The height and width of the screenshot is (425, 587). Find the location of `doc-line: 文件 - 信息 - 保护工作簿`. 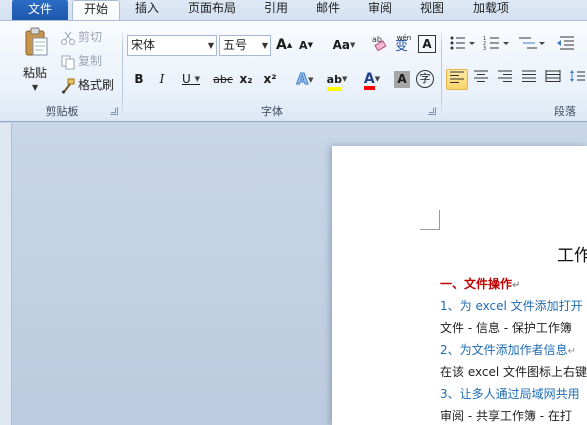

doc-line: 文件 - 信息 - 保护工作簿 is located at coordinates (506, 328).